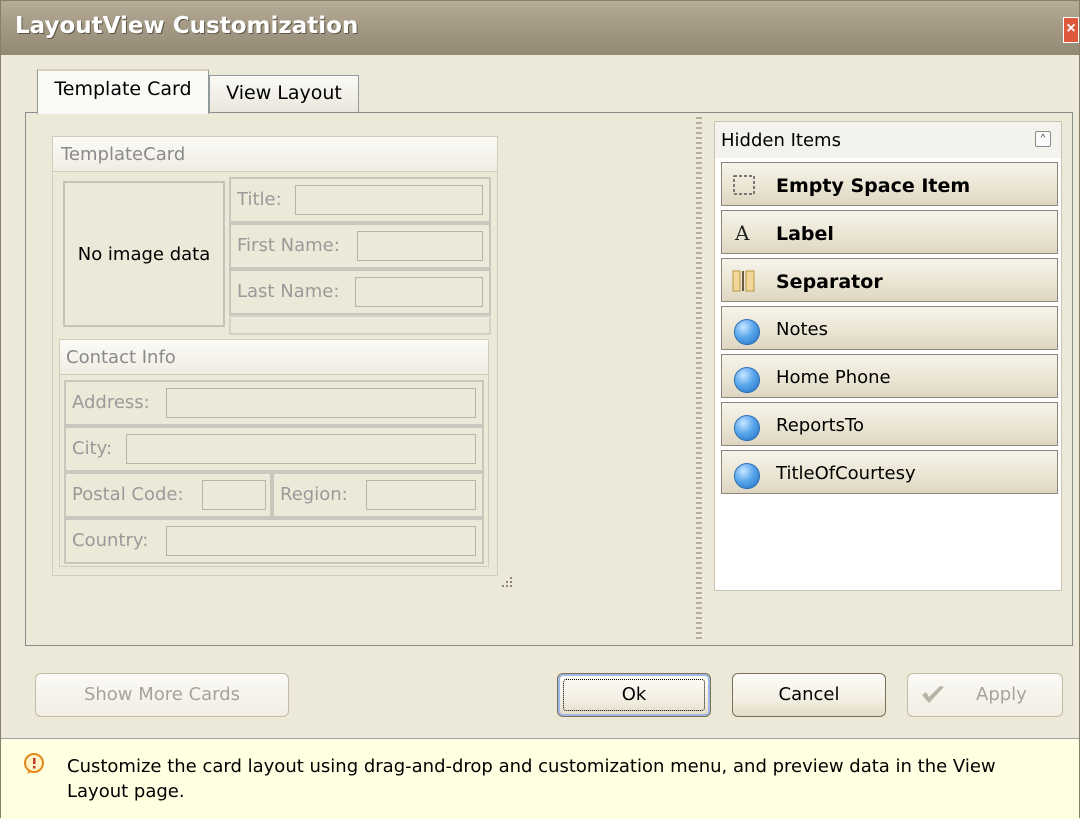  What do you see at coordinates (123, 91) in the screenshot?
I see `tab-template-card: Template Card` at bounding box center [123, 91].